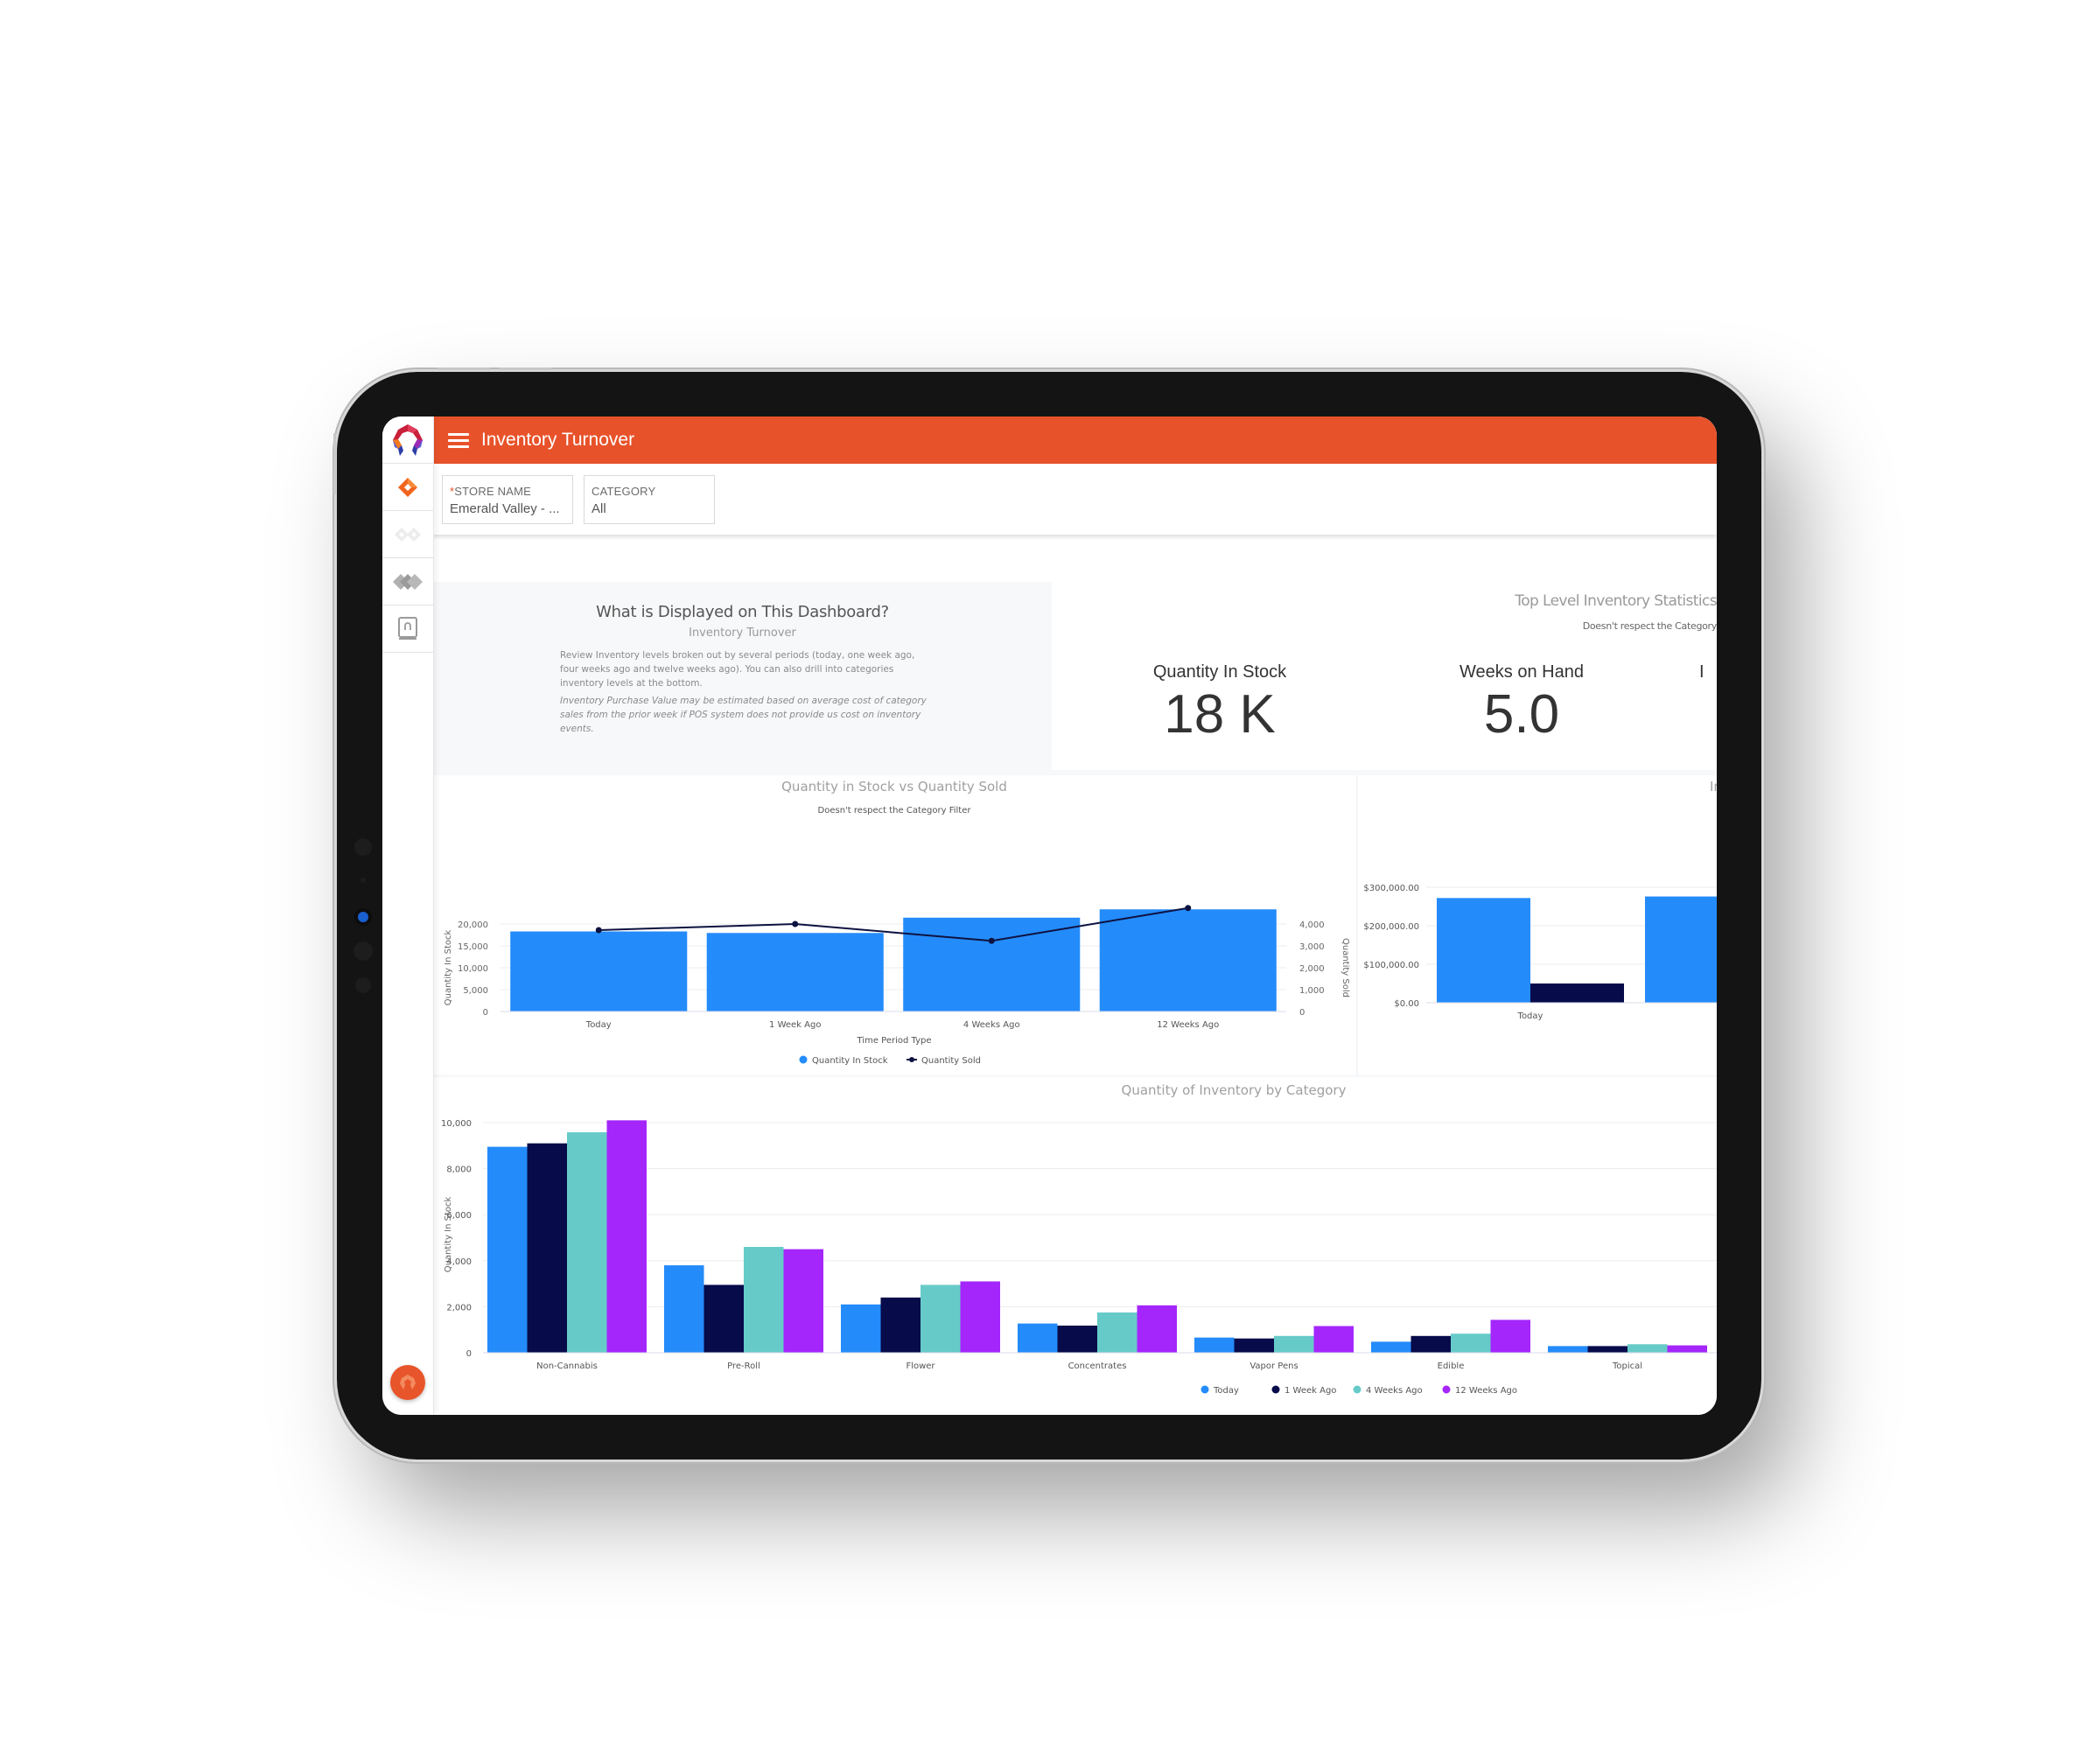  I want to click on legend-marker-sold-dot, so click(911, 1059).